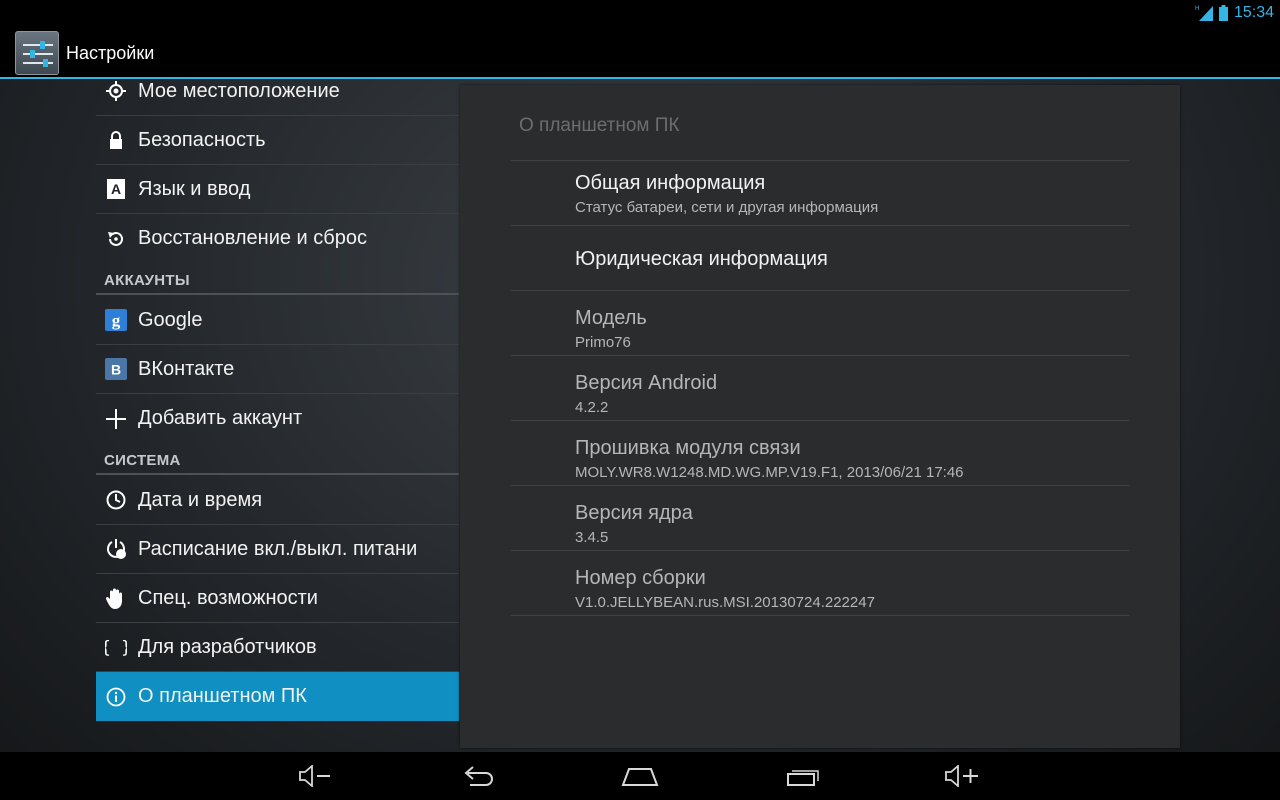  Describe the element at coordinates (688, 448) in the screenshot. I see `row-title: Прошивка модуля связи` at that location.